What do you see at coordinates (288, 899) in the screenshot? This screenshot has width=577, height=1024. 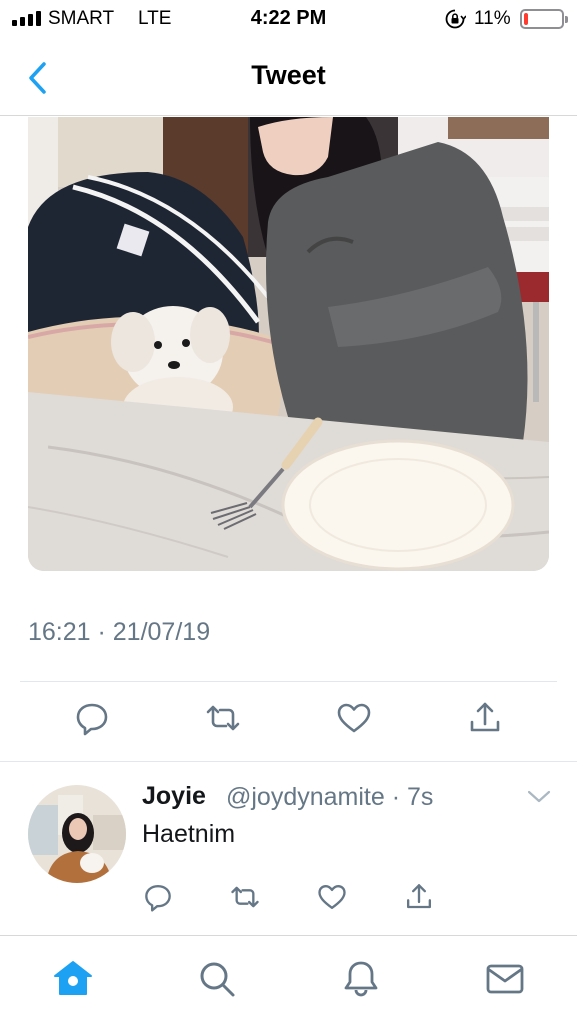 I see `reply-actions` at bounding box center [288, 899].